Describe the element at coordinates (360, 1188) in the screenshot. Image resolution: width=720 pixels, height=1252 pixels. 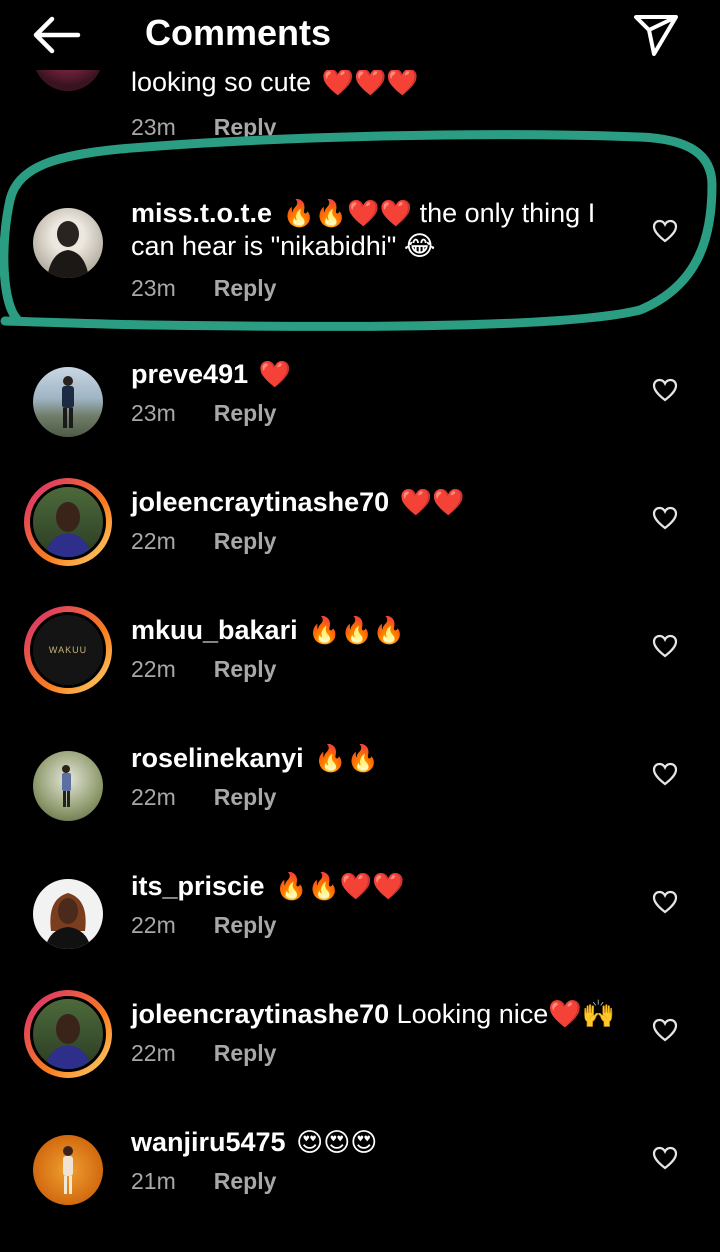
I see `comment-row: wanjiru5475 😍😍😍 21m Reply` at that location.